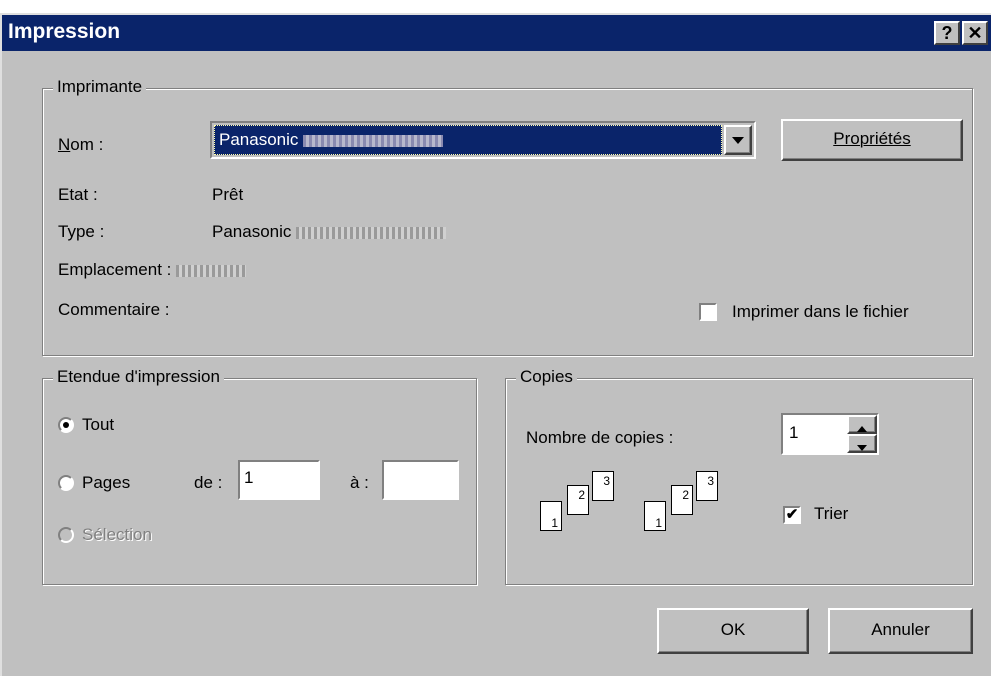 The width and height of the screenshot is (991, 676). What do you see at coordinates (831, 514) in the screenshot?
I see `collate-label: Trier` at bounding box center [831, 514].